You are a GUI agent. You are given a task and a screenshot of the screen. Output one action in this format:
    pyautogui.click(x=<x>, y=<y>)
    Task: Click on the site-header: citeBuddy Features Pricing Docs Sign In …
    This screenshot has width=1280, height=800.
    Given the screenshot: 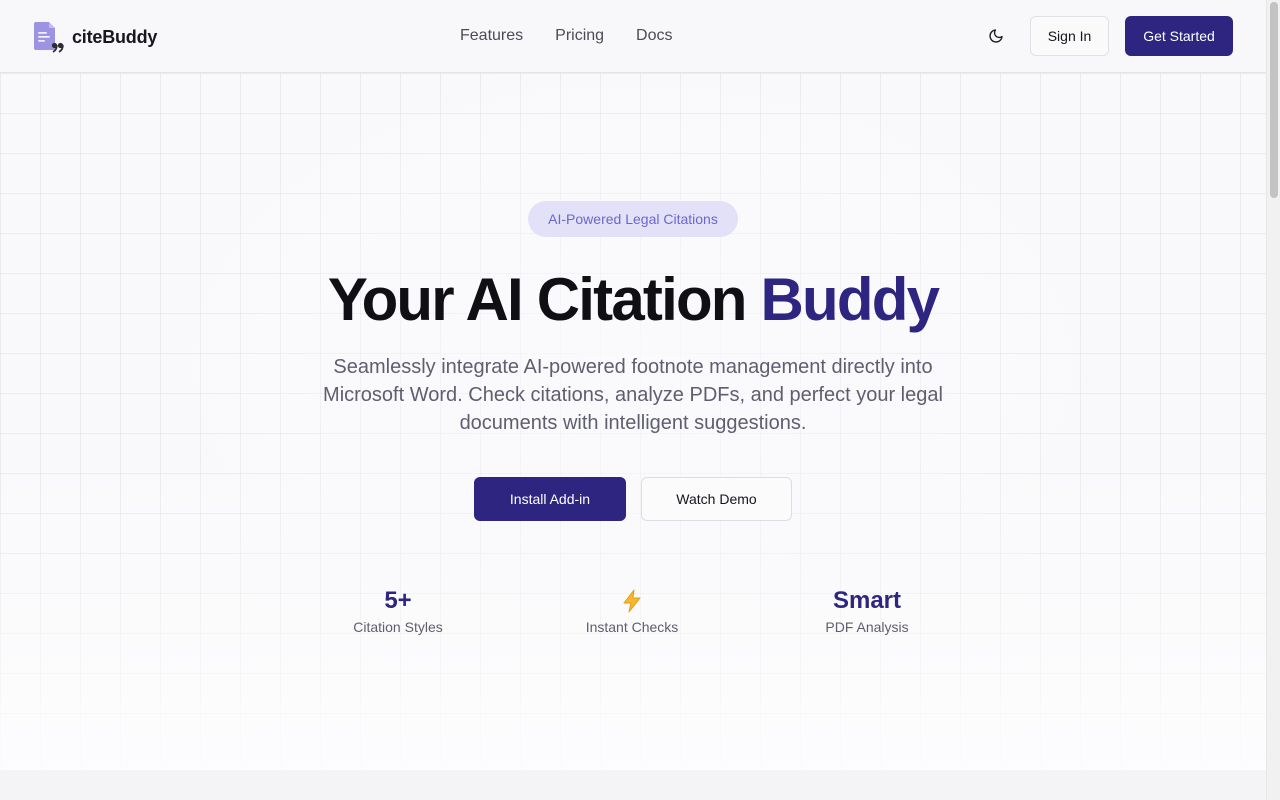 What is the action you would take?
    pyautogui.click(x=633, y=36)
    